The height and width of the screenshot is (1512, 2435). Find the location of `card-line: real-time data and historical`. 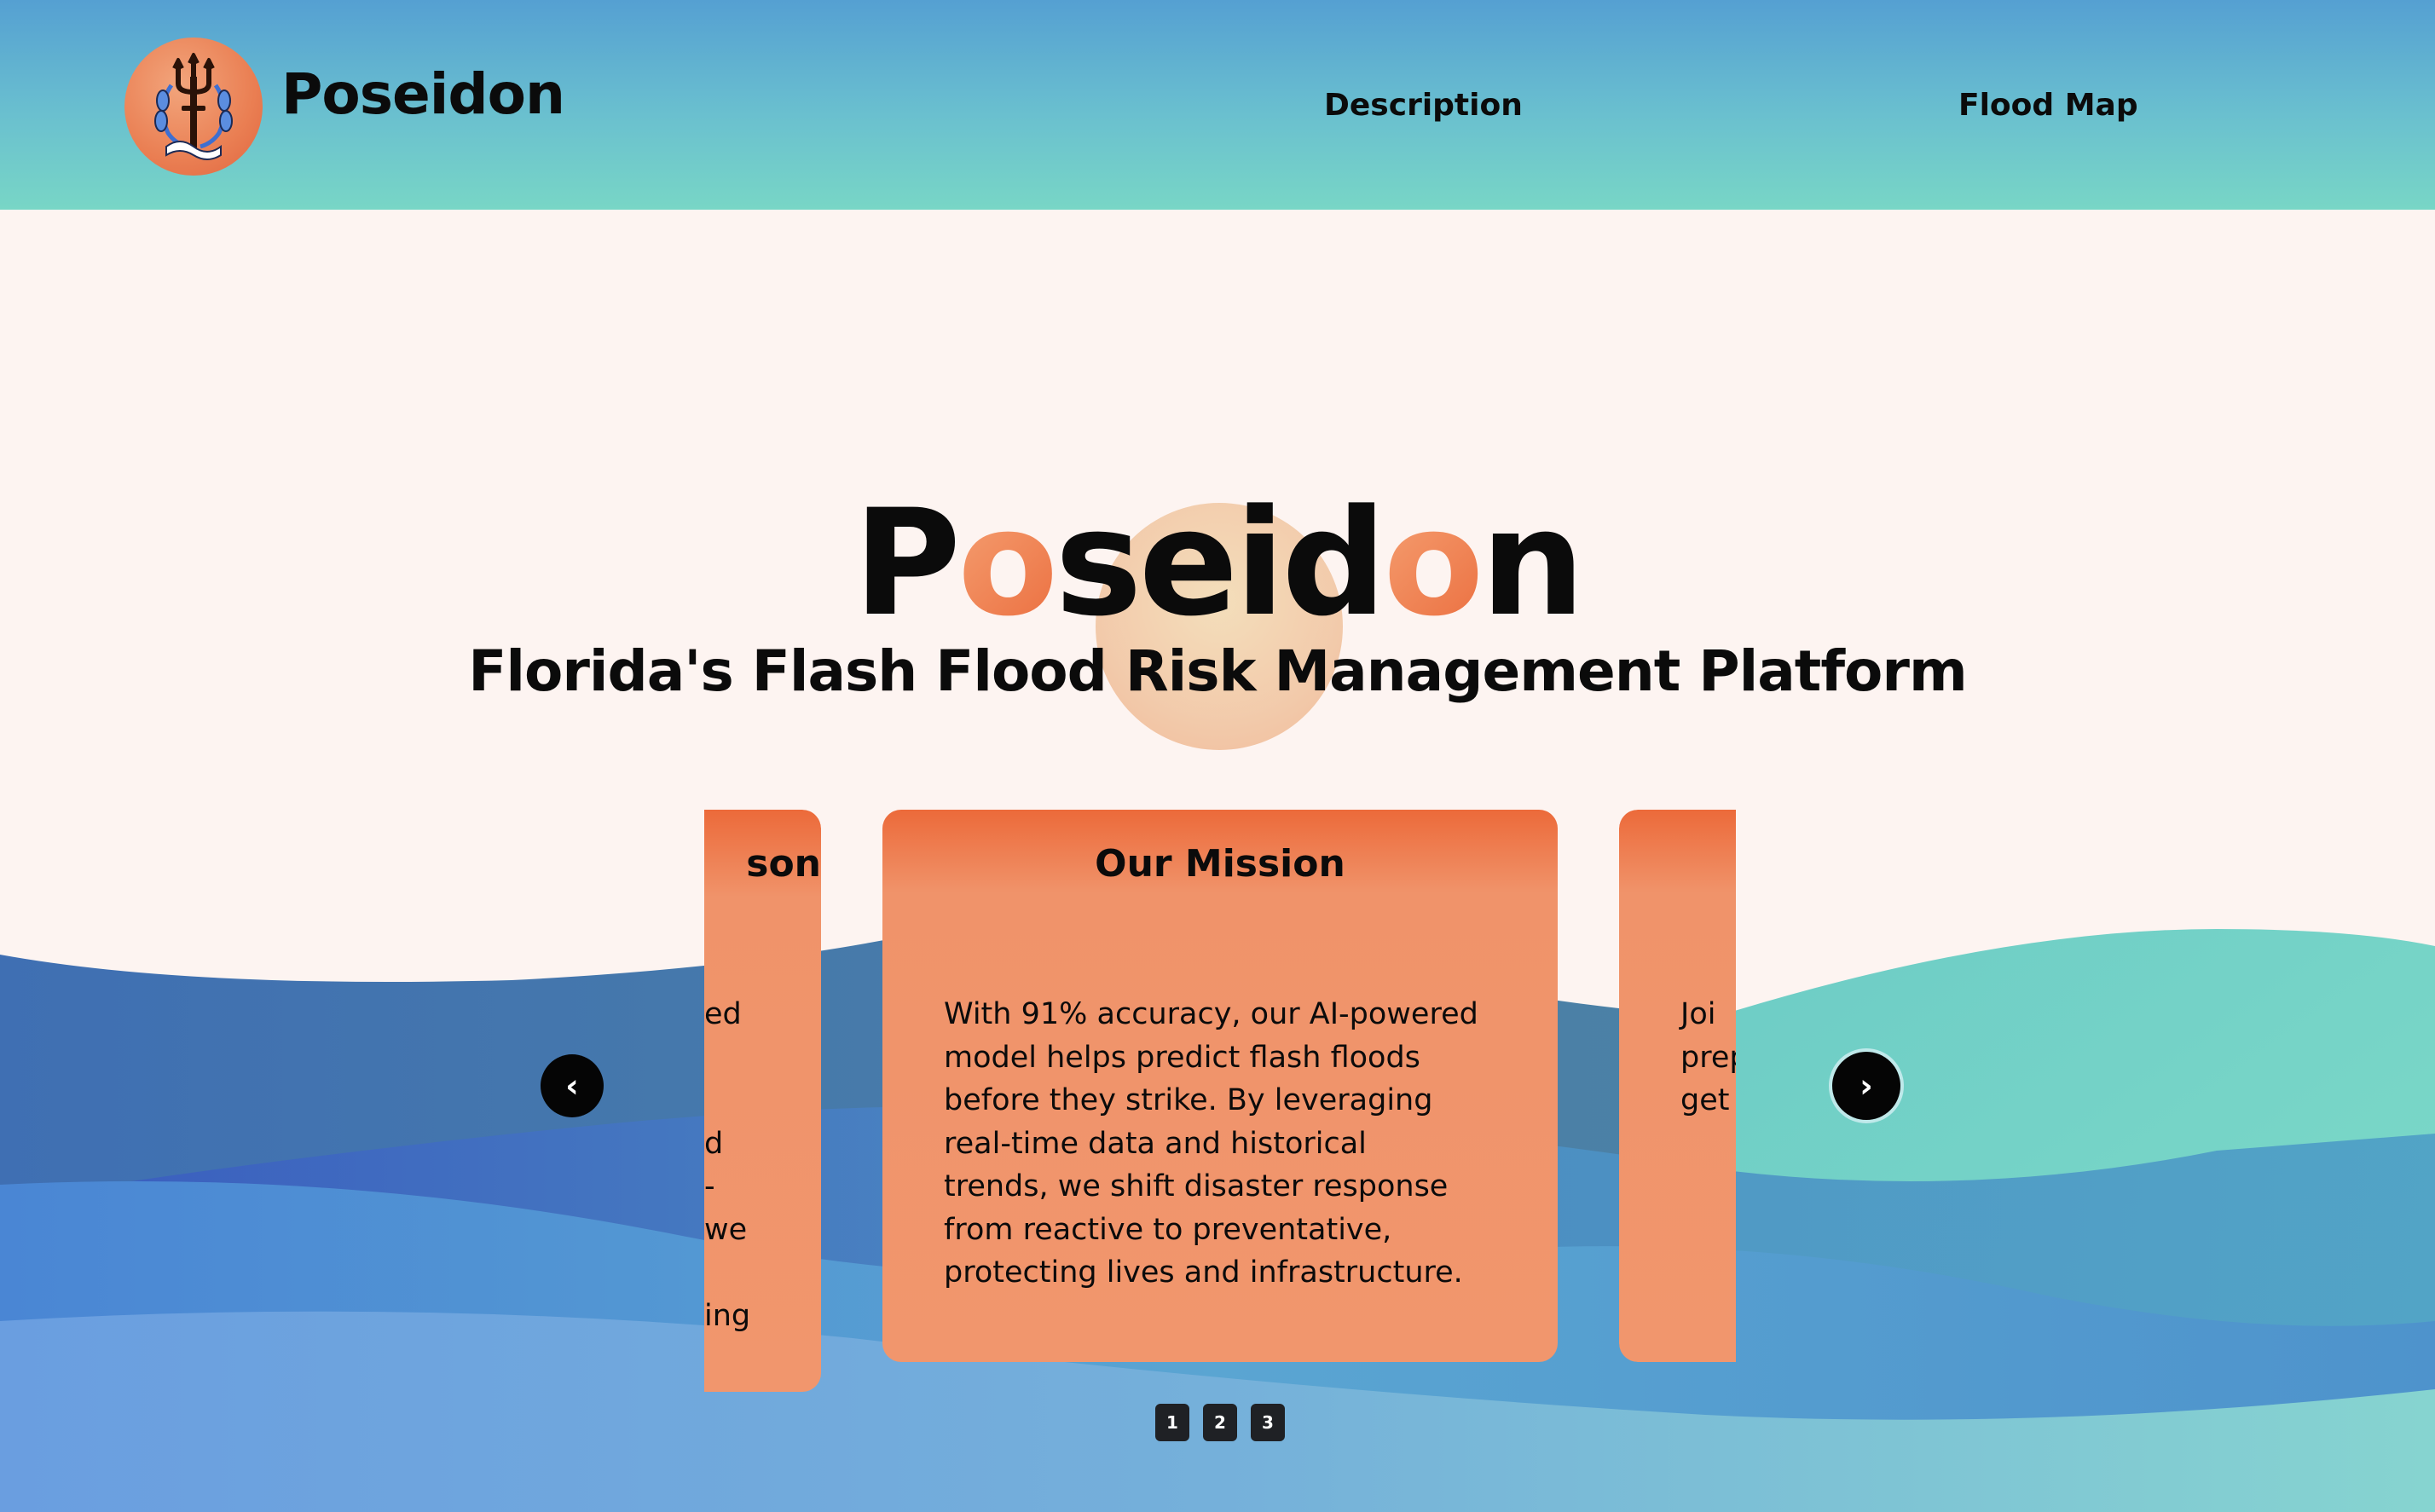

card-line: real-time data and historical is located at coordinates (1155, 1143).